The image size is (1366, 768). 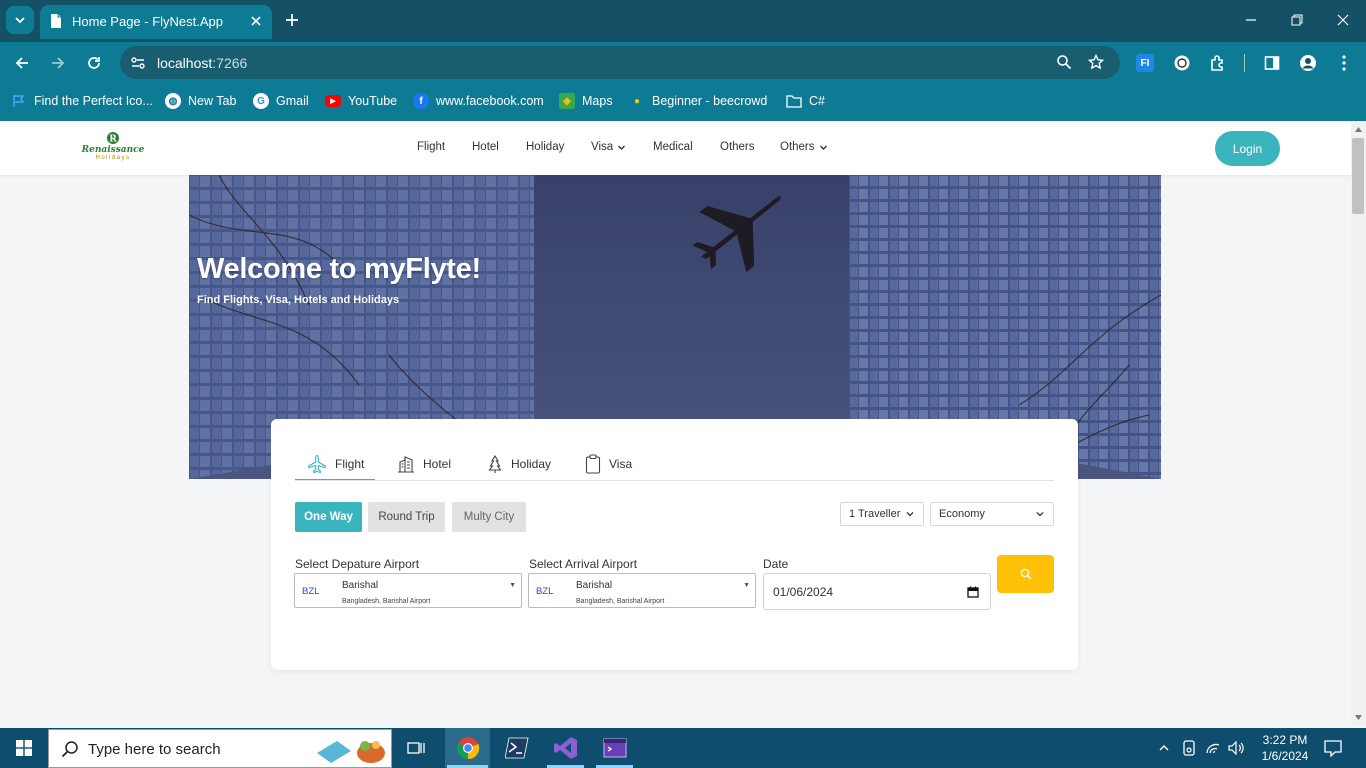 I want to click on browser-tab-active: Home Page - FlyNest.App, so click(x=156, y=22).